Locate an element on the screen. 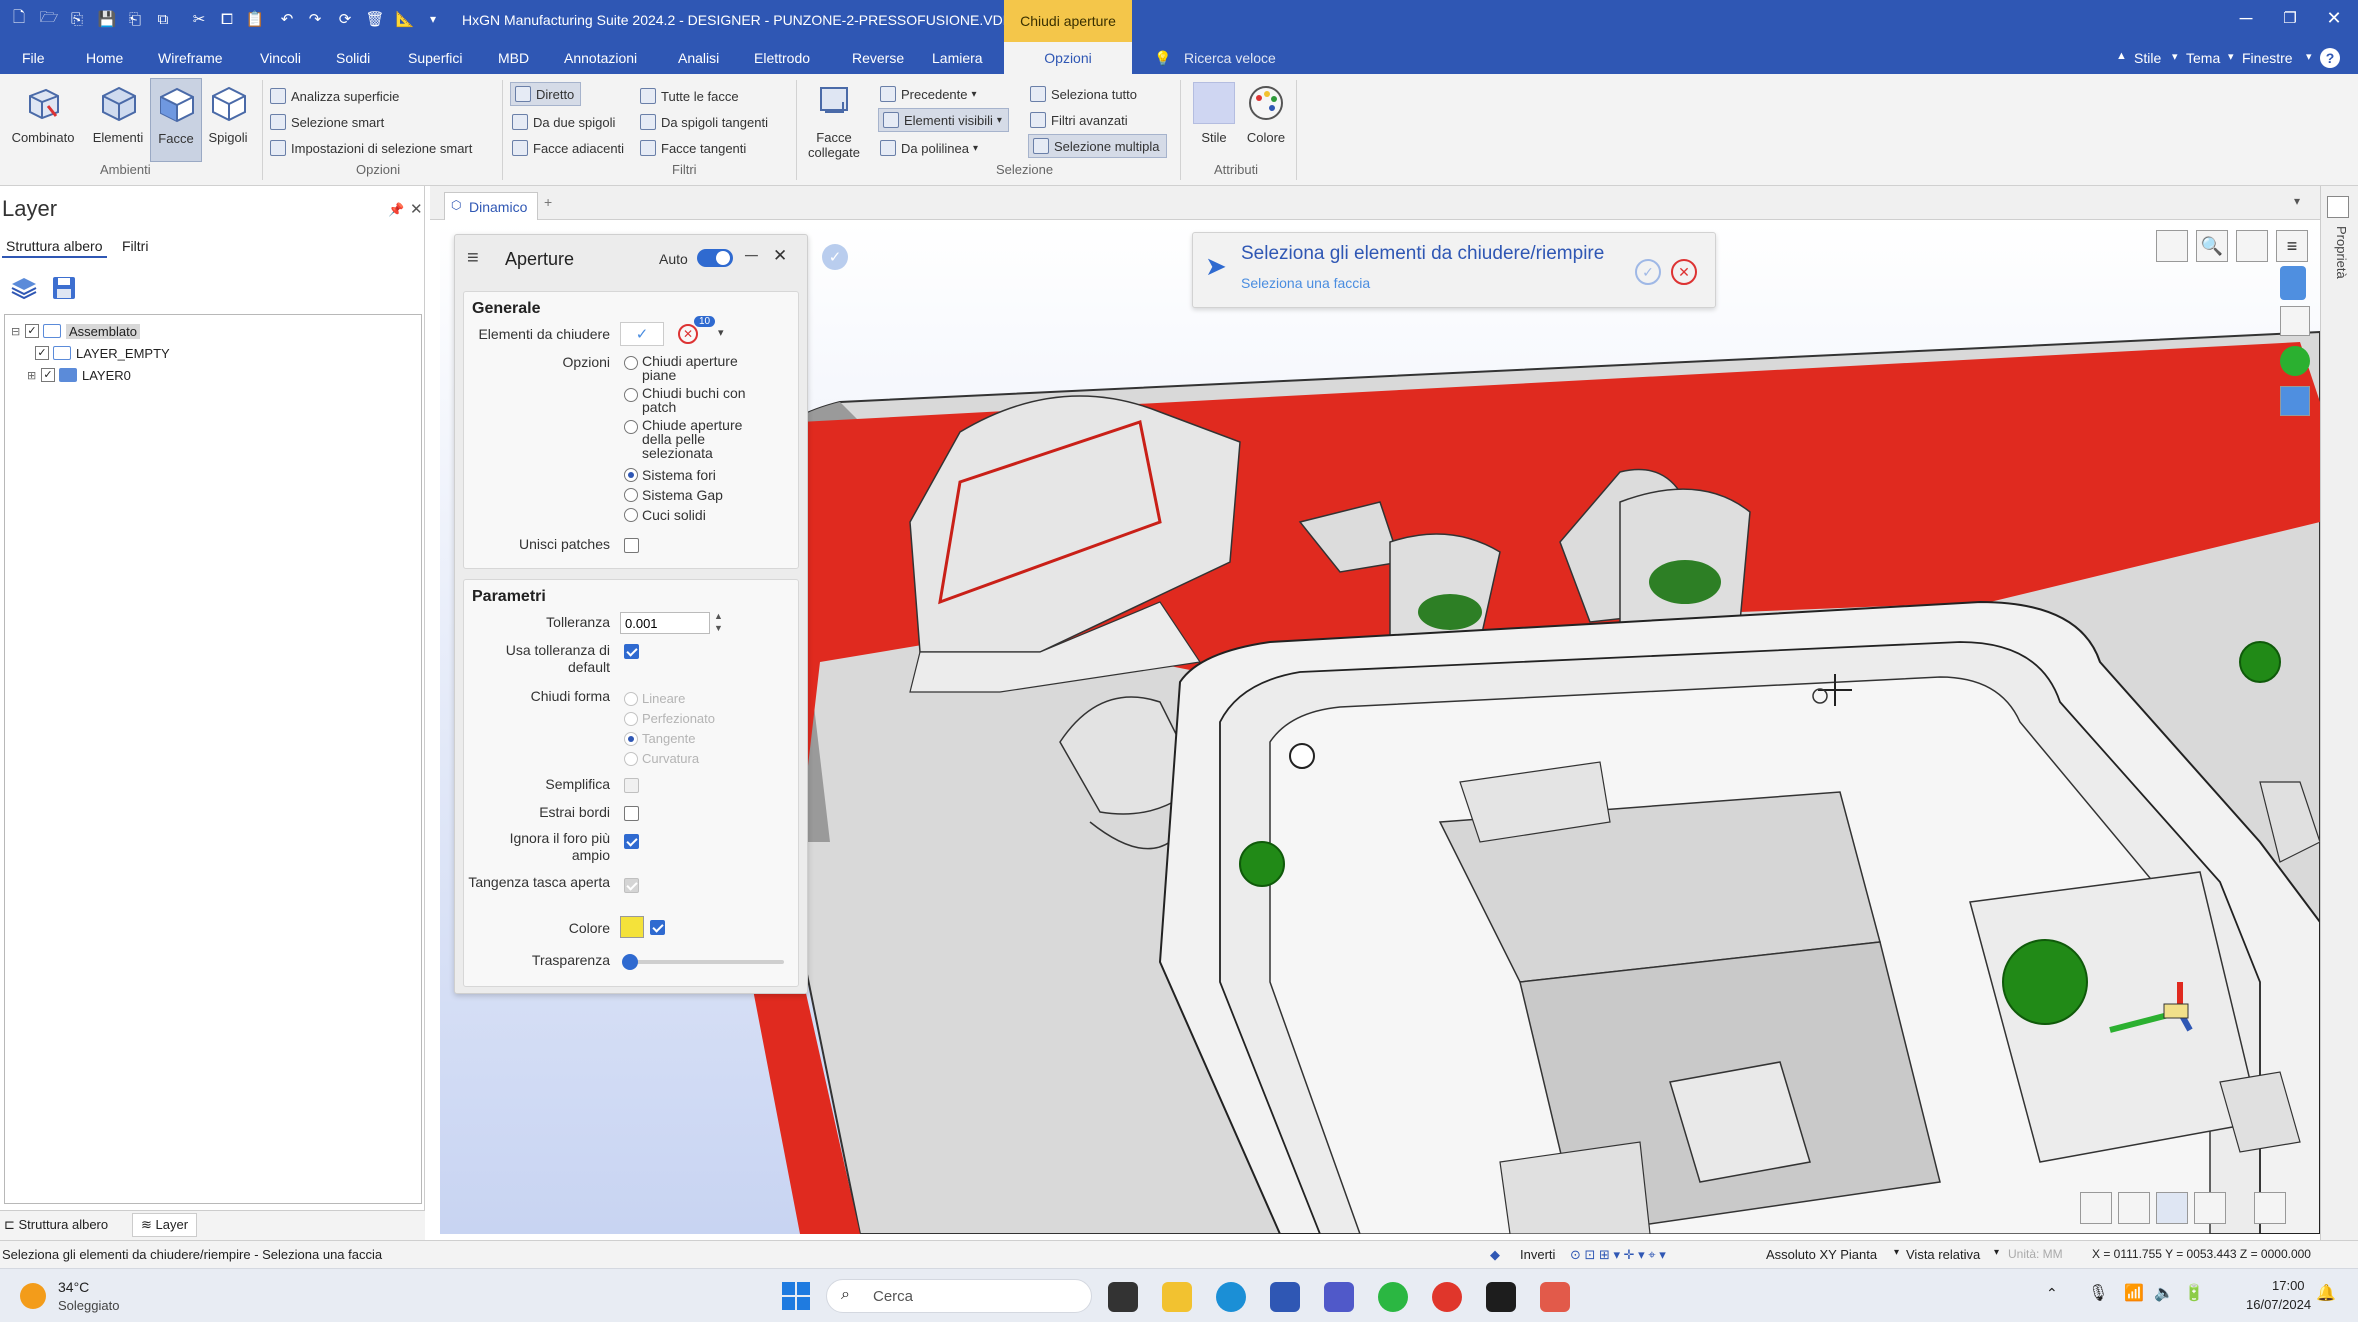 Image resolution: width=2358 pixels, height=1322 pixels. tab-wireframe: Wireframe is located at coordinates (190, 58).